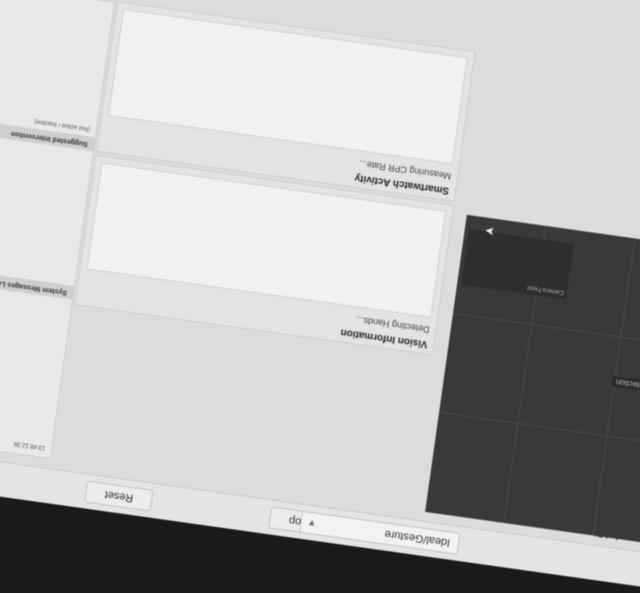  I want to click on cursor-icon: ➤, so click(489, 231).